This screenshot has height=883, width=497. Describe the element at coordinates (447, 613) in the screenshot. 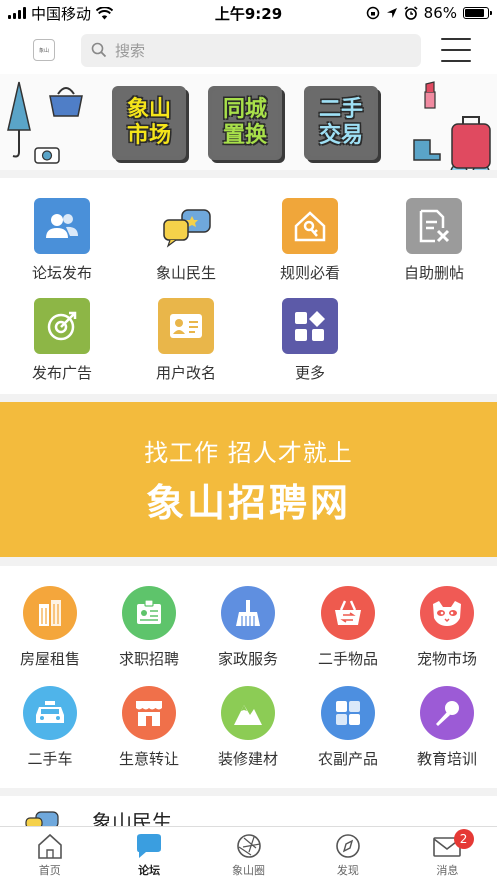

I see `cat-icon` at that location.